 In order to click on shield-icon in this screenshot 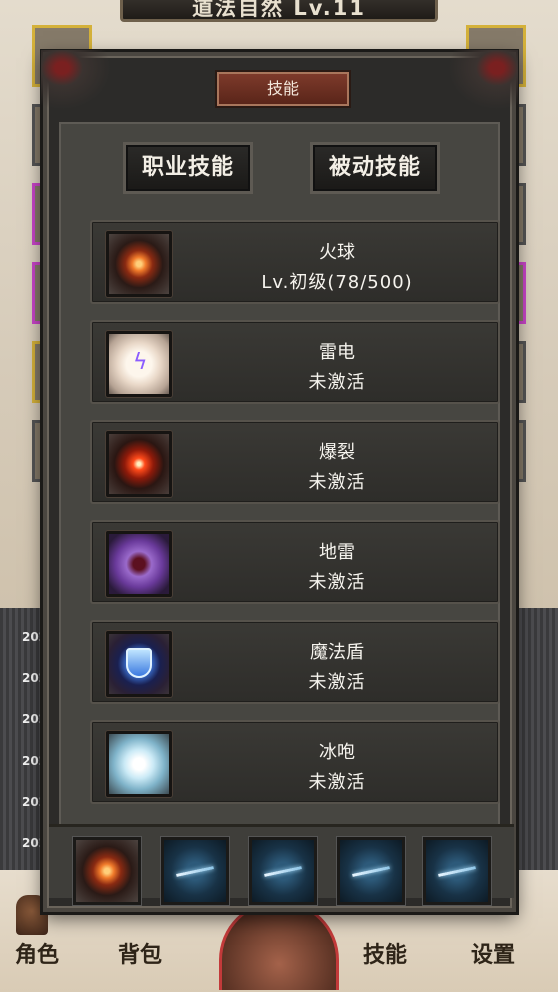, I will do `click(139, 663)`.